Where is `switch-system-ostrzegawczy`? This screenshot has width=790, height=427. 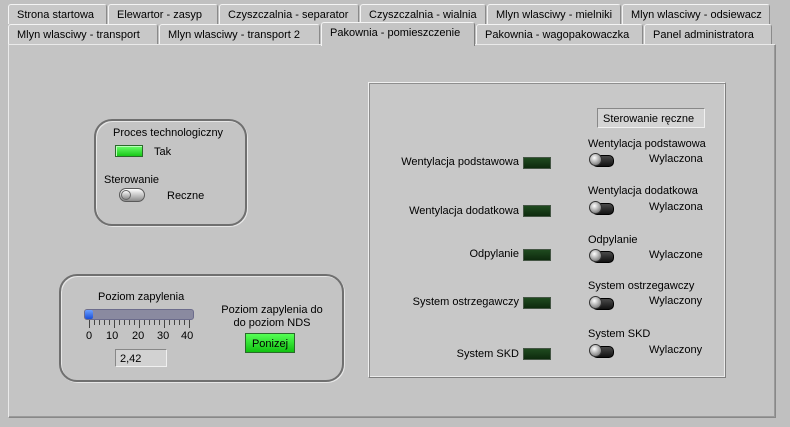 switch-system-ostrzegawczy is located at coordinates (601, 303).